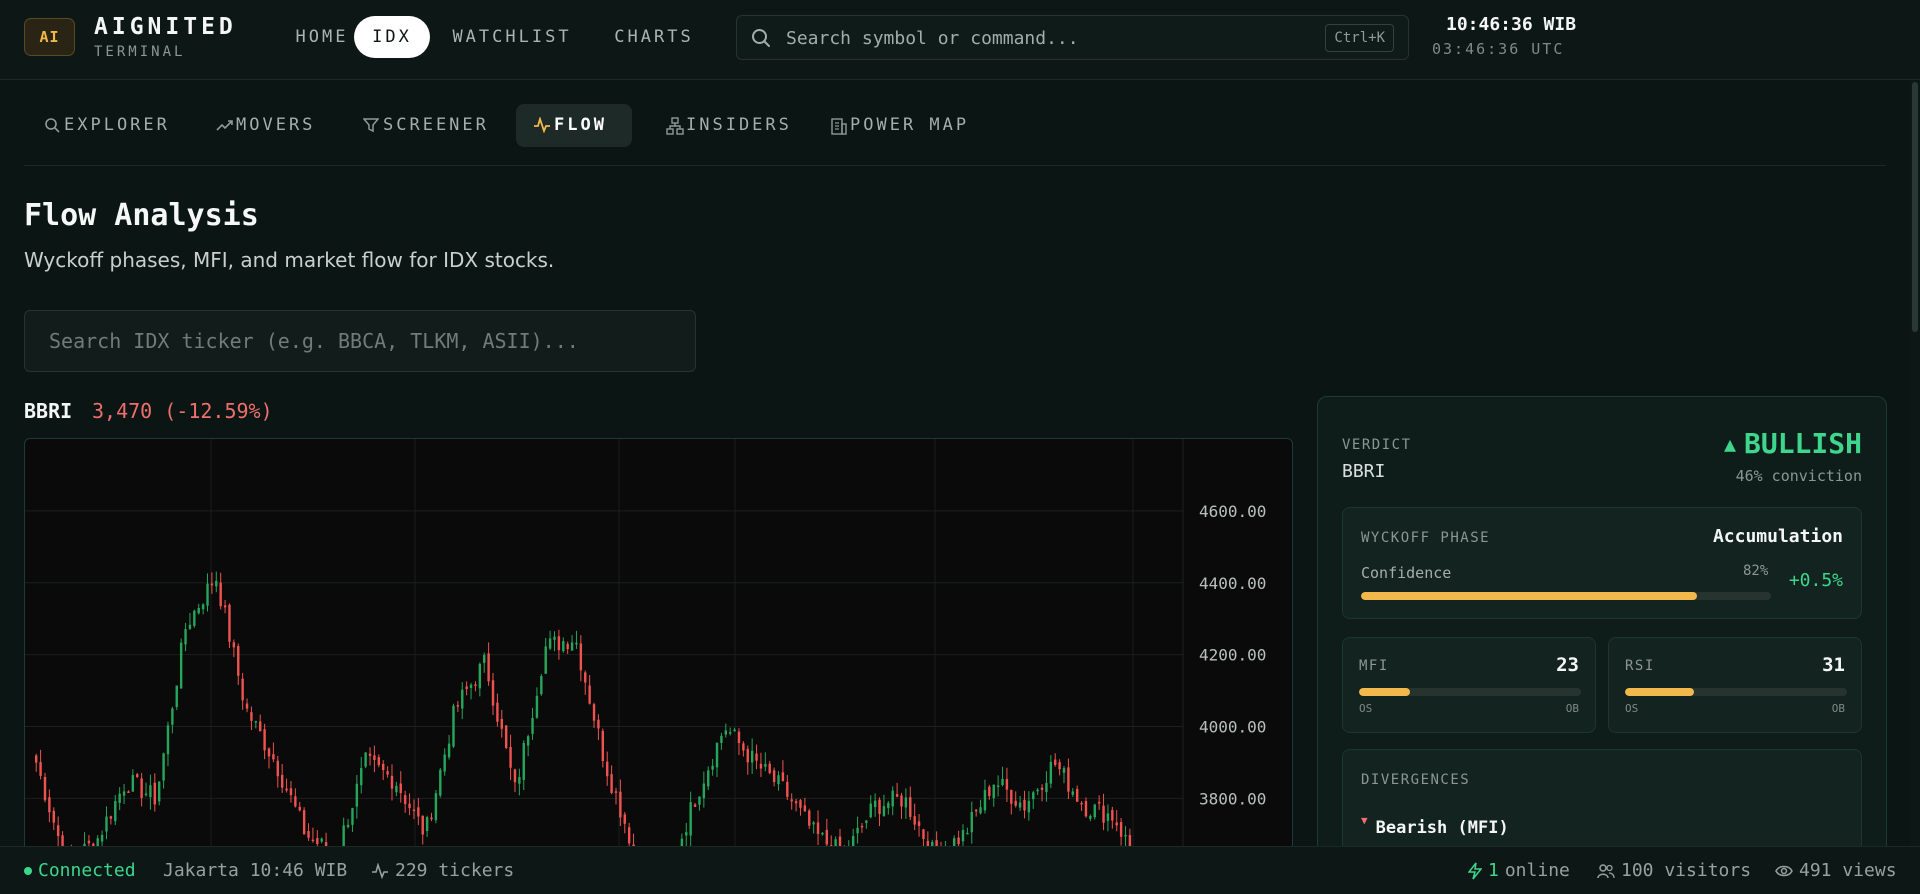 The width and height of the screenshot is (1920, 894). What do you see at coordinates (224, 125) in the screenshot?
I see `trending-up-icon` at bounding box center [224, 125].